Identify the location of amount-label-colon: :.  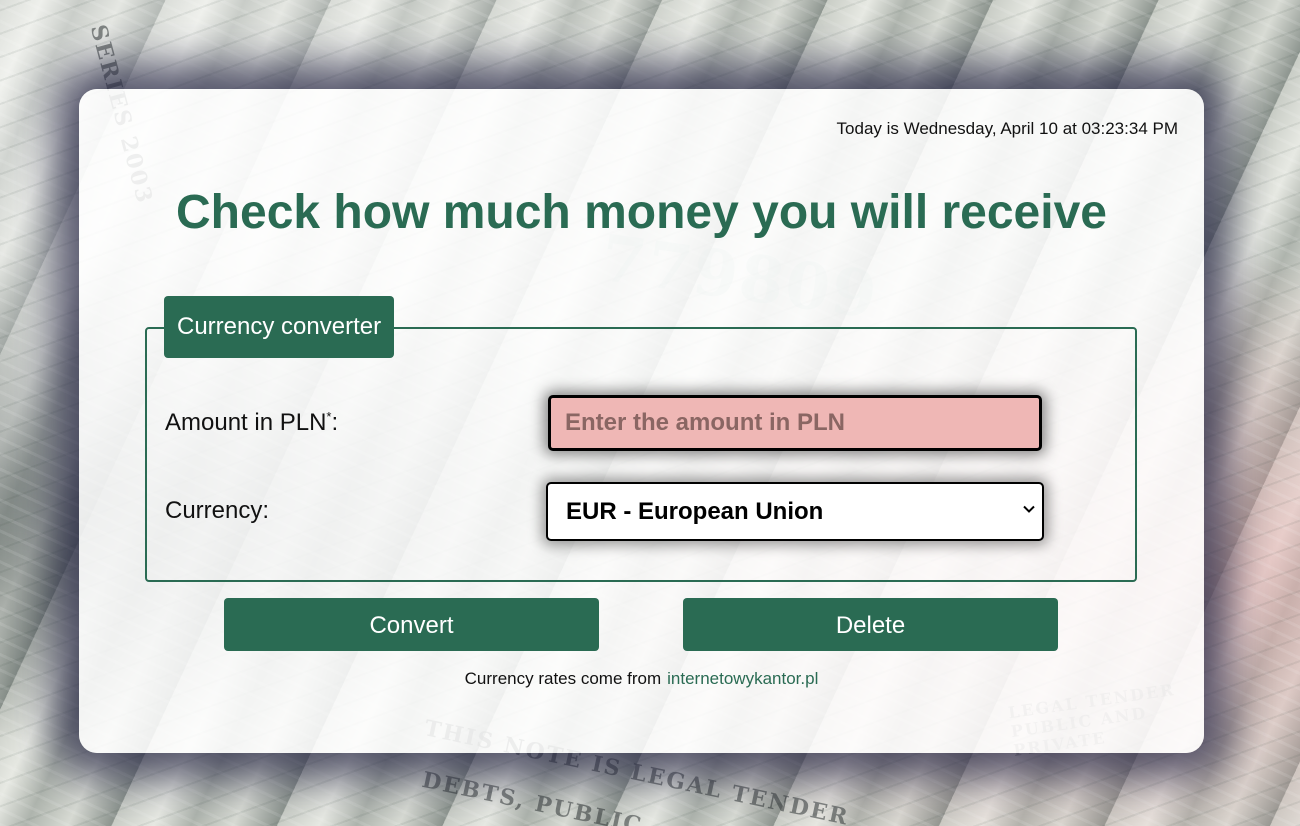
(335, 422).